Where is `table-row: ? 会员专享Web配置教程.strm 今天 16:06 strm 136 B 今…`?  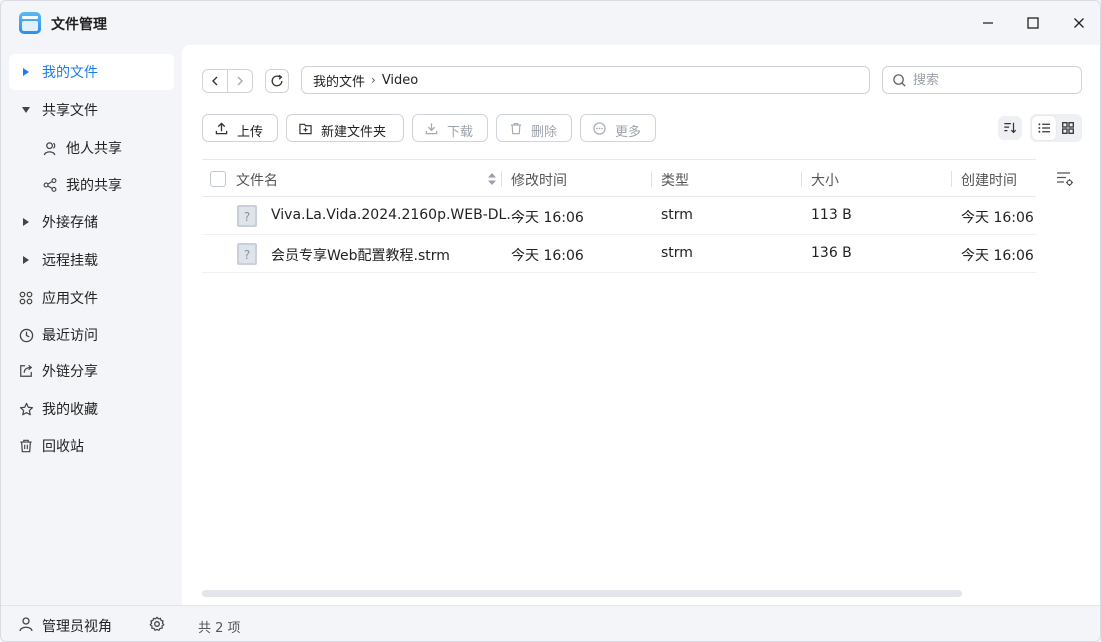
table-row: ? 会员专享Web配置教程.strm 今天 16:06 strm 136 B 今… is located at coordinates (619, 254).